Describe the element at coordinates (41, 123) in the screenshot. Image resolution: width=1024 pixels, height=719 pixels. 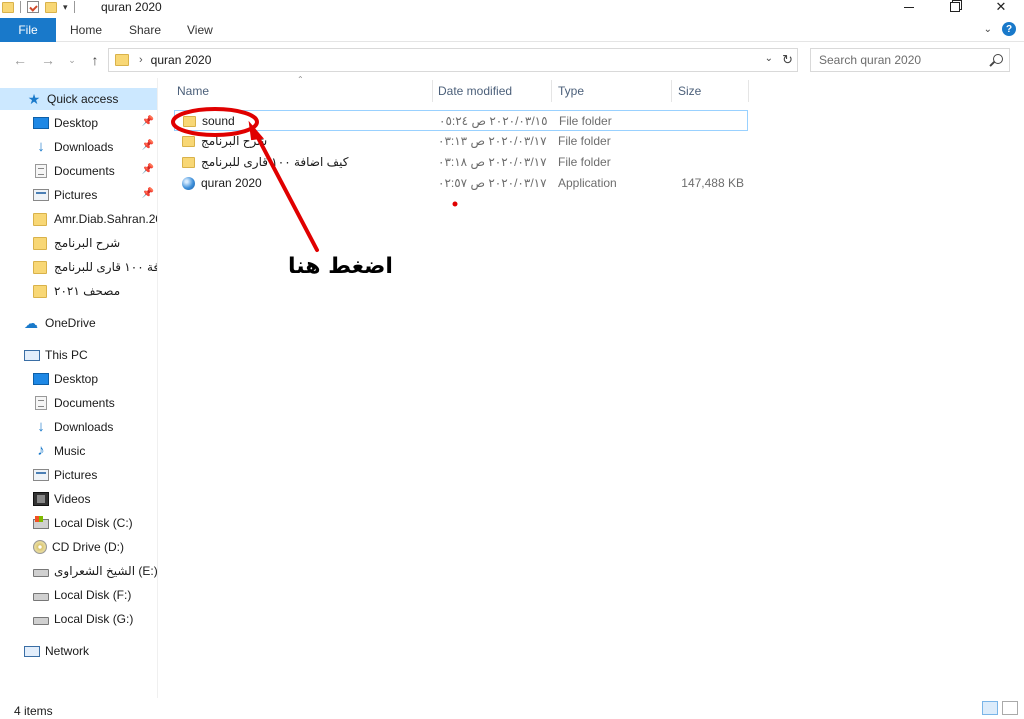
I see `desktop-icon` at that location.